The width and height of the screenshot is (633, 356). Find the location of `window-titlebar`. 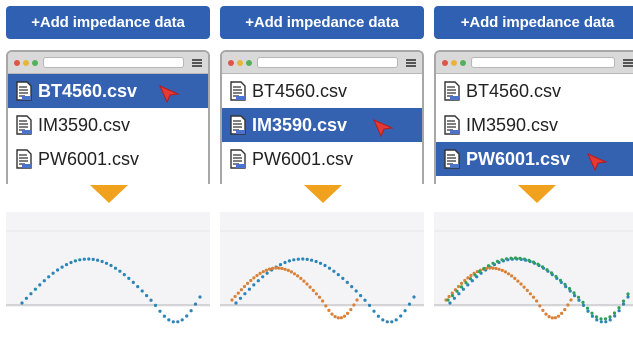

window-titlebar is located at coordinates (534, 63).